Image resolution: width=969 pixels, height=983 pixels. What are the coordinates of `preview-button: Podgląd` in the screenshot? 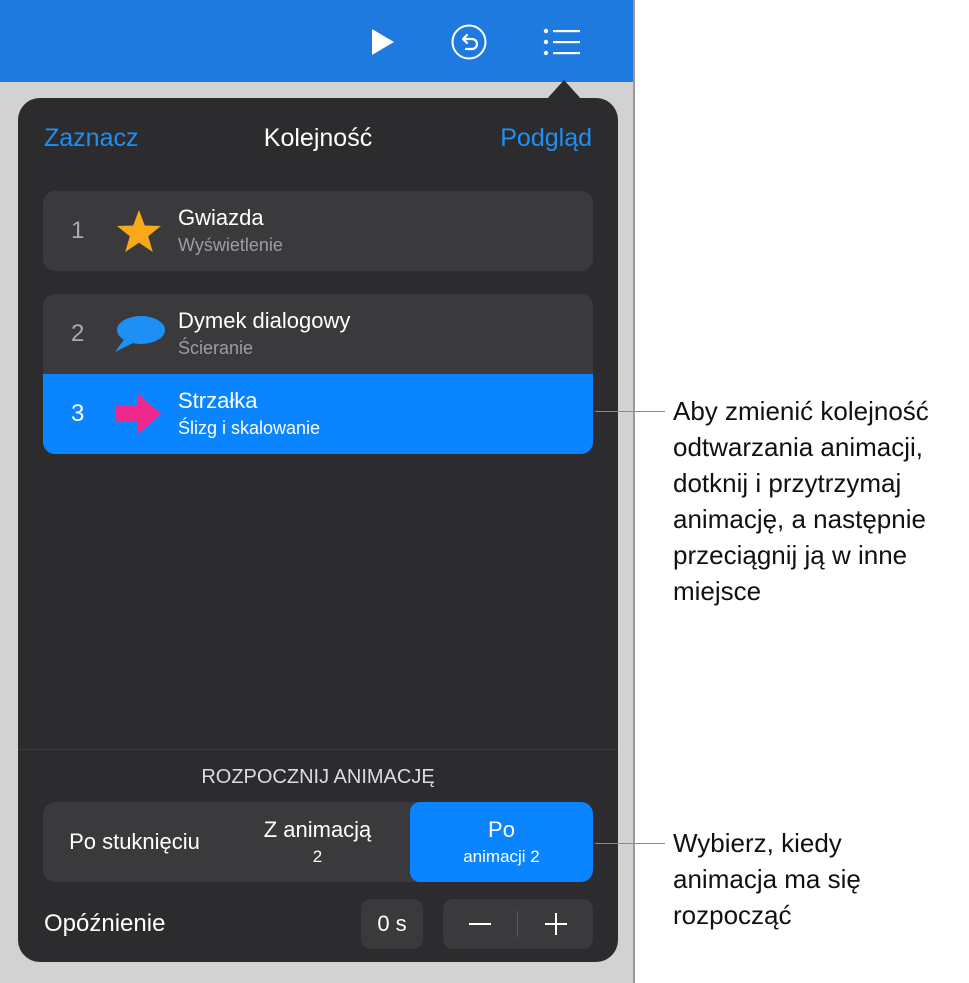 It's located at (546, 138).